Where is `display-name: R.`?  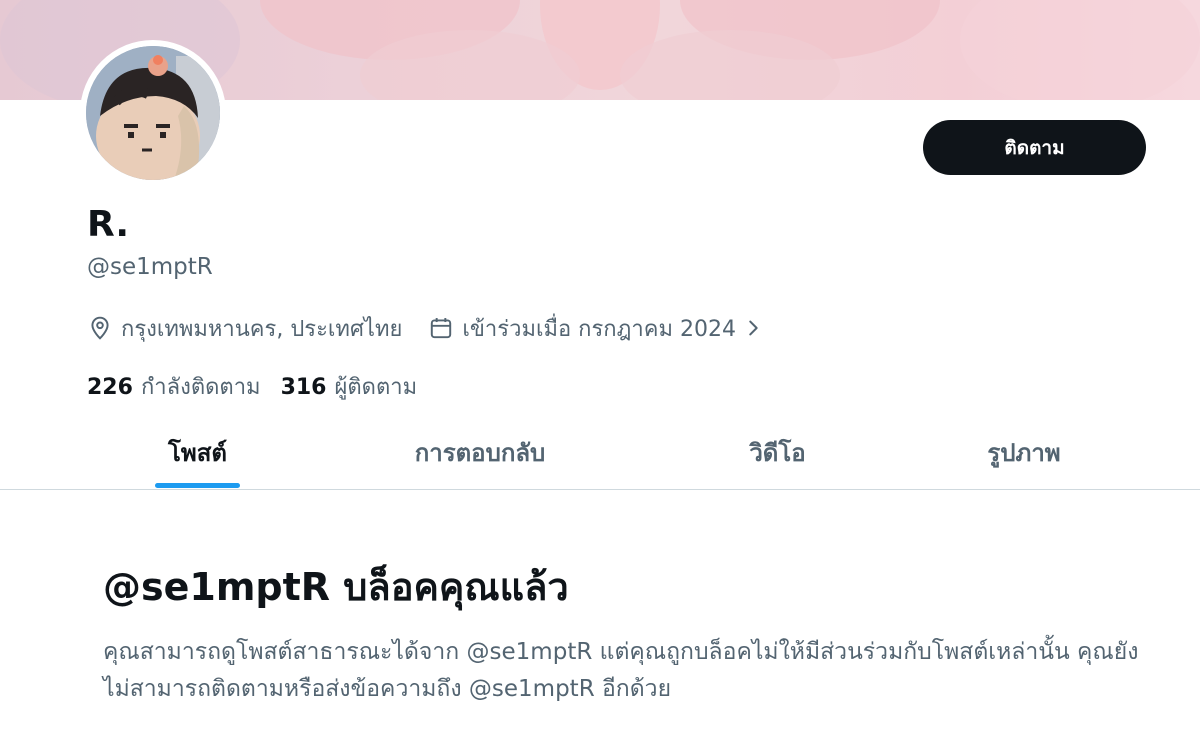 display-name: R. is located at coordinates (108, 224).